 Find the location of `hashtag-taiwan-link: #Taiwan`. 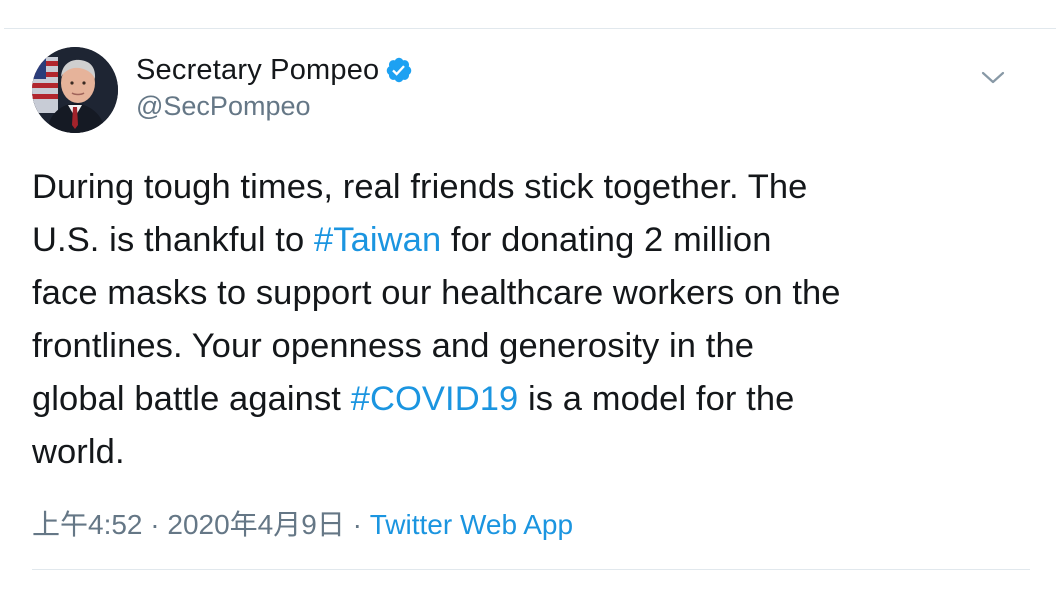

hashtag-taiwan-link: #Taiwan is located at coordinates (377, 240).